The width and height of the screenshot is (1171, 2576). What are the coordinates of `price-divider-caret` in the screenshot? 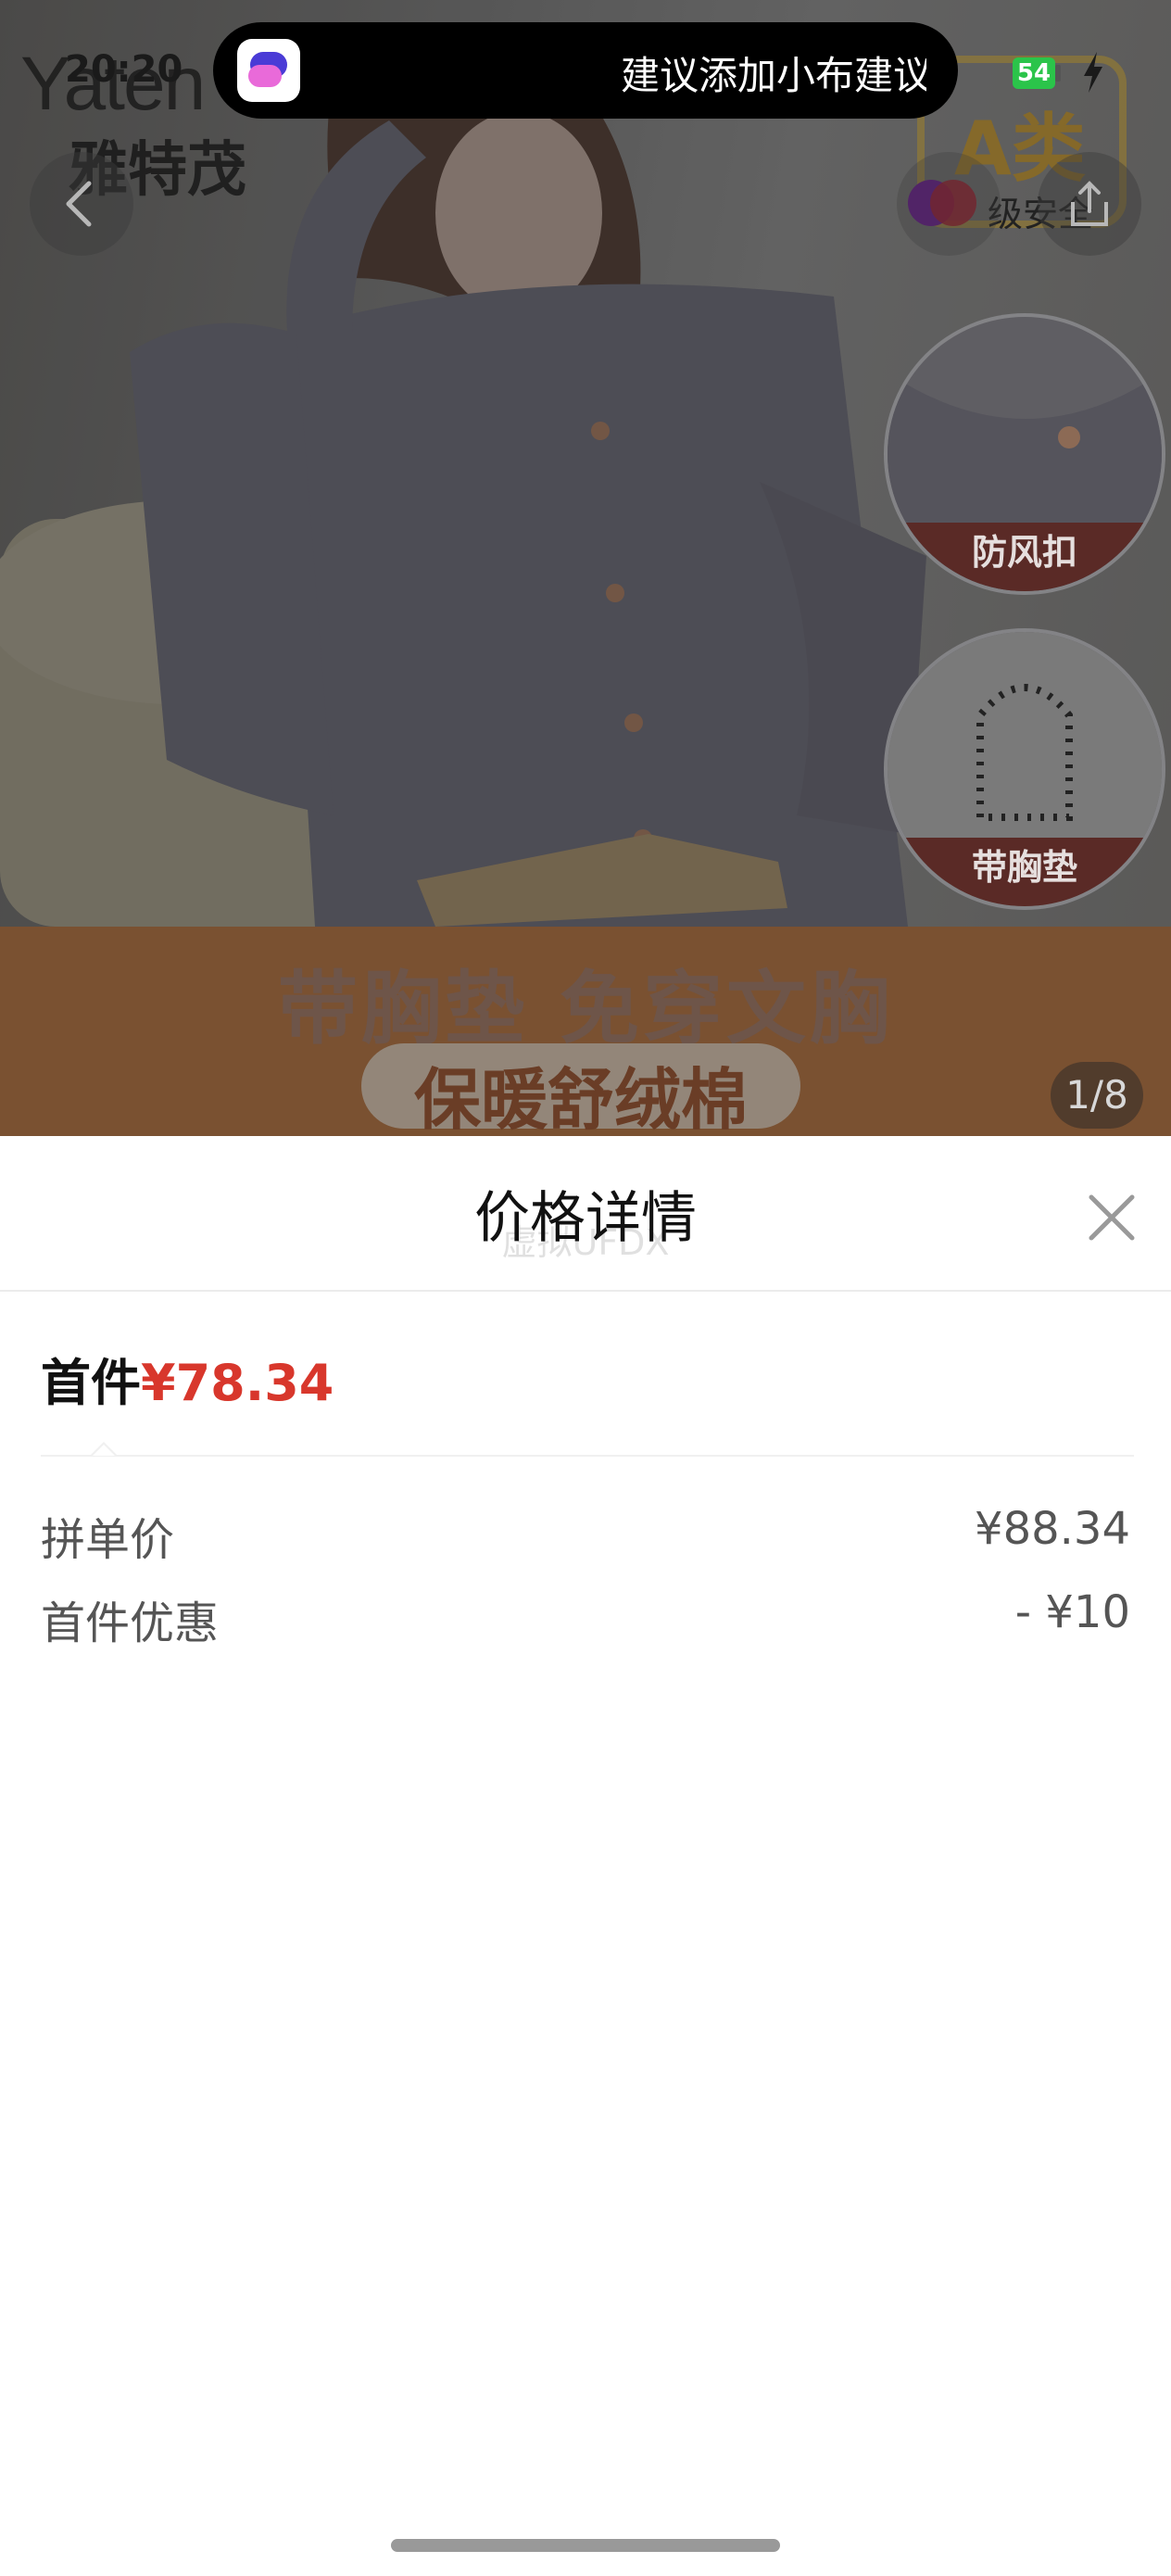 It's located at (104, 1449).